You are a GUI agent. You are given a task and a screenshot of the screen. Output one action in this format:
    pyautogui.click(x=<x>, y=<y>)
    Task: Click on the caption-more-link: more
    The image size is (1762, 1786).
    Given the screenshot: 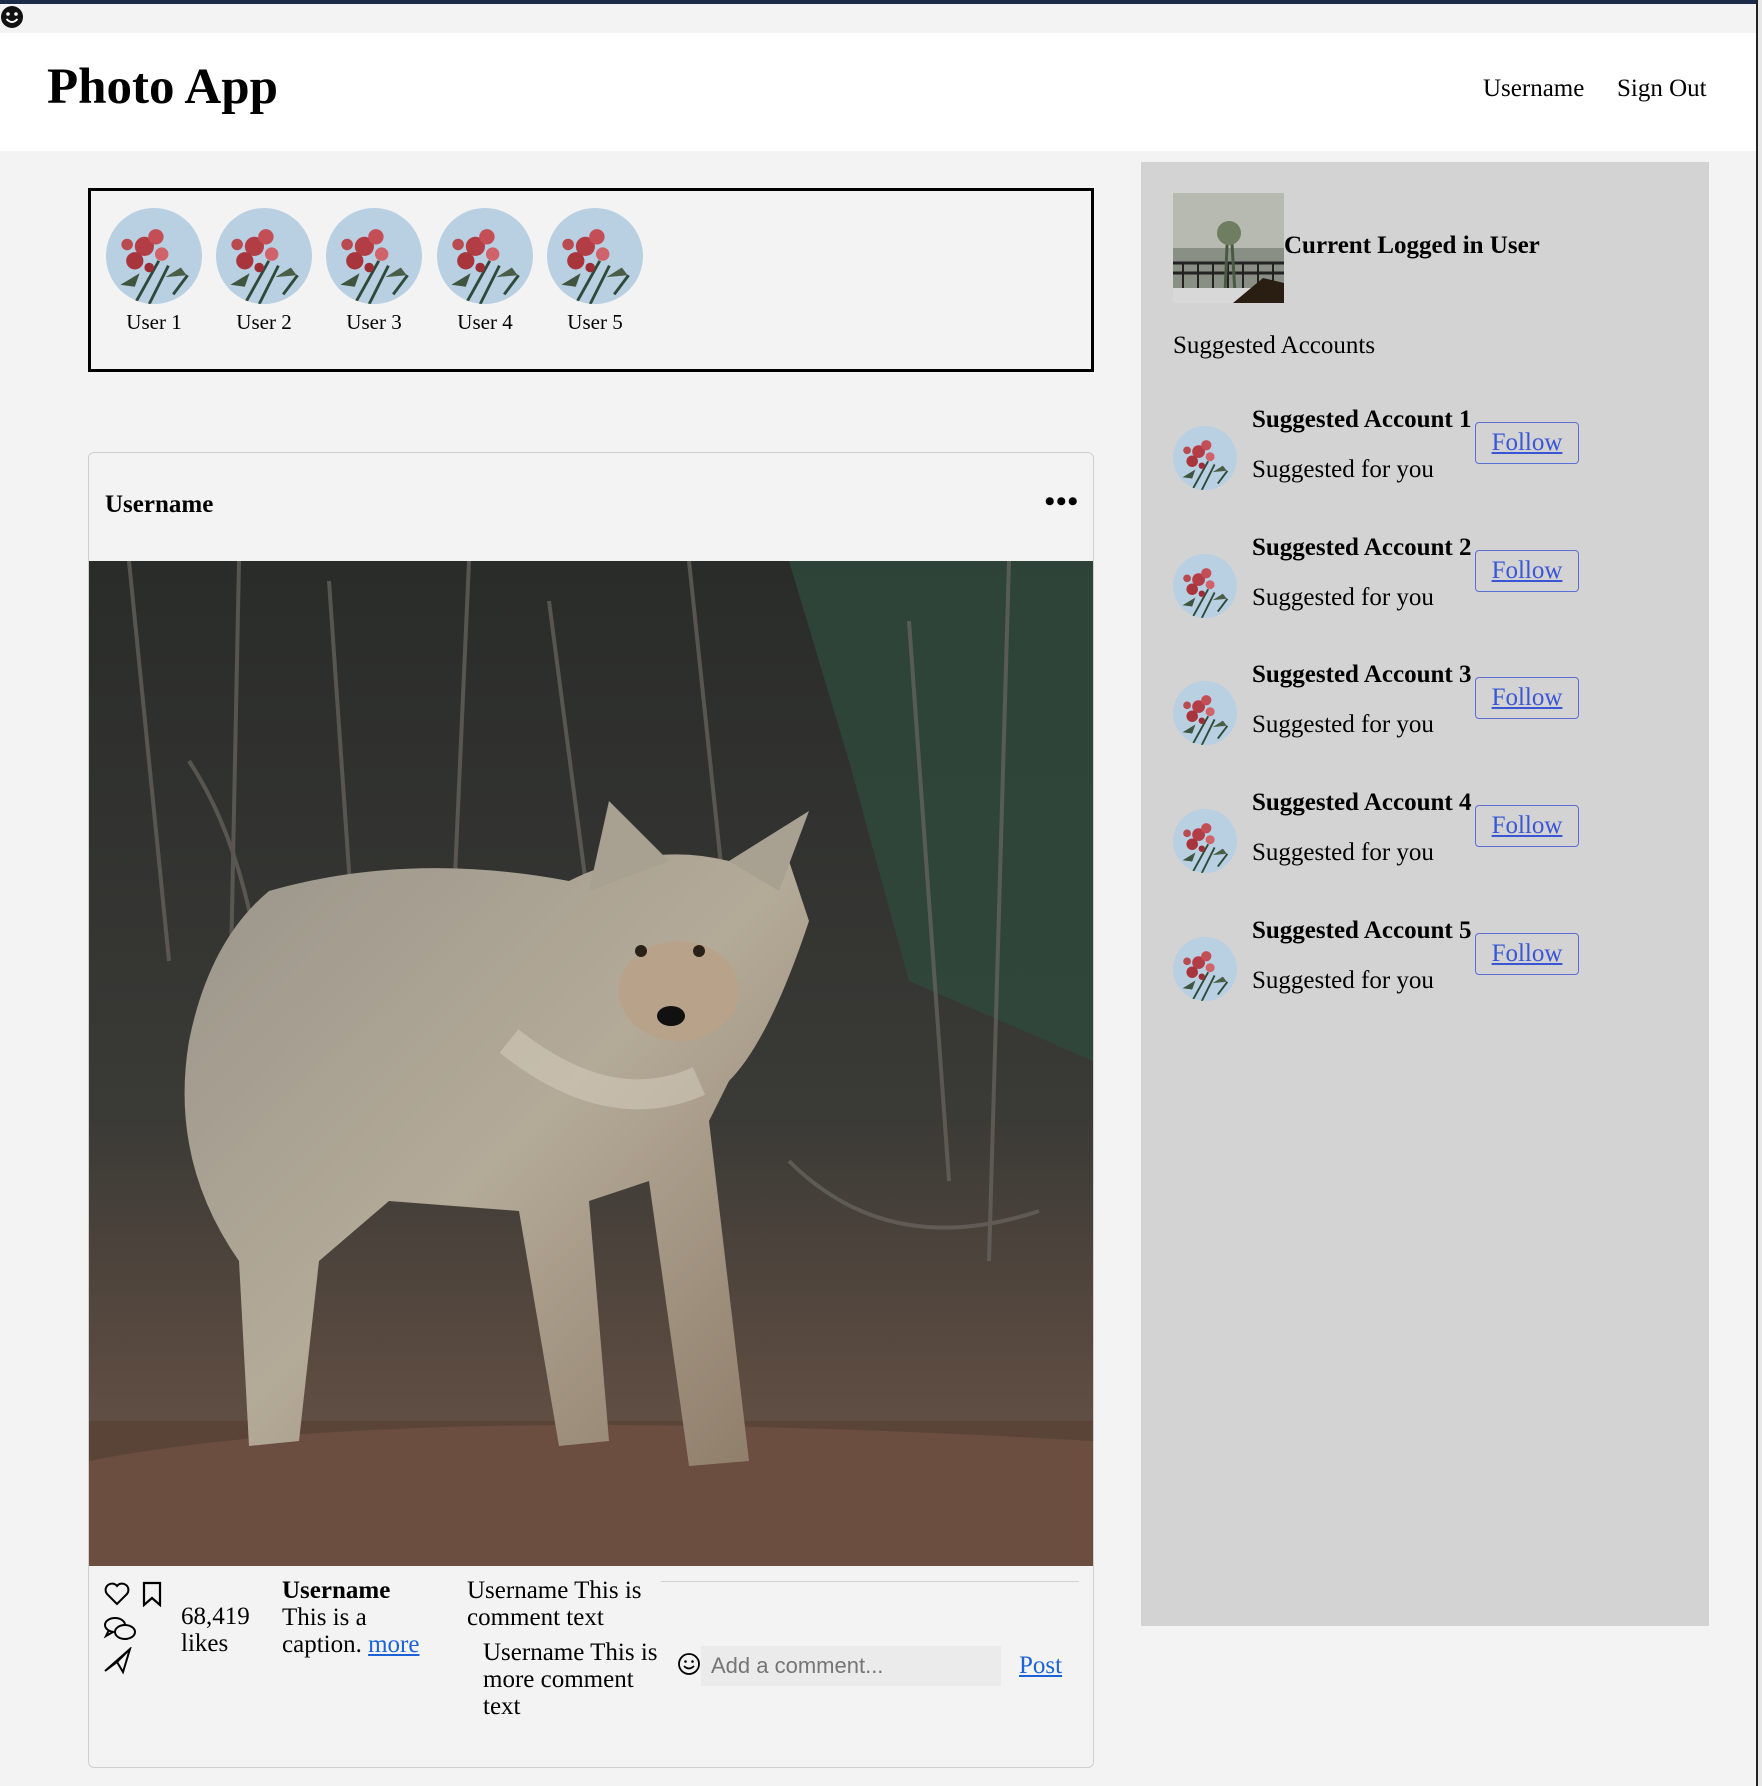 What is the action you would take?
    pyautogui.click(x=393, y=1644)
    